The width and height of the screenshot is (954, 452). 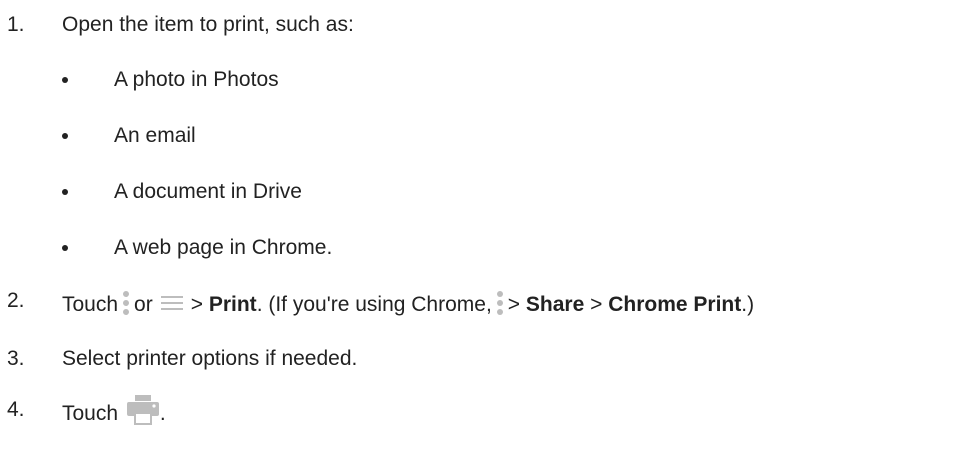 I want to click on chrome-print-label: Chrome Print, so click(x=675, y=304).